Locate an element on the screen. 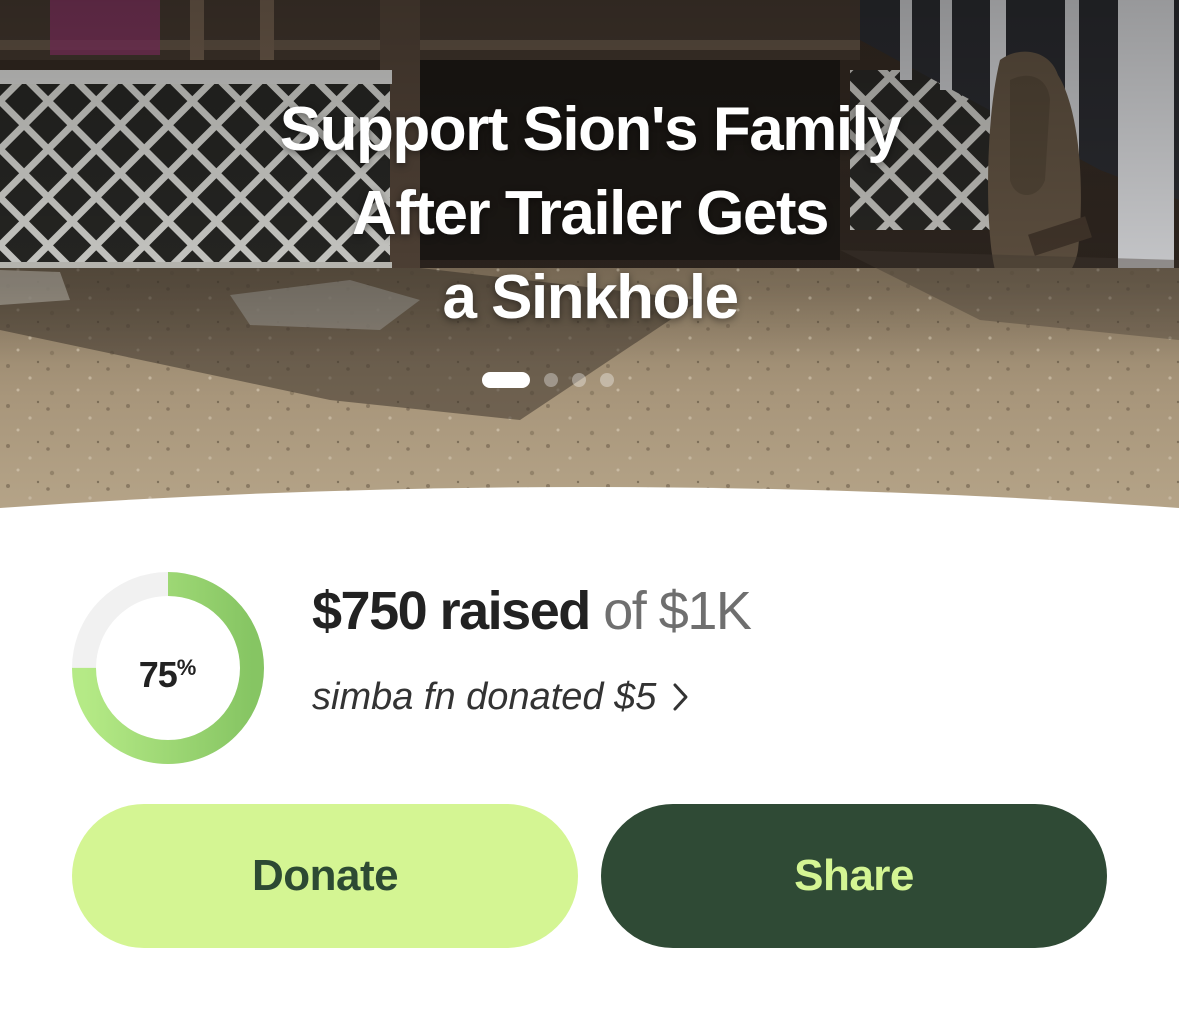  campaign-title-line: After Trailer Gets is located at coordinates (590, 213).